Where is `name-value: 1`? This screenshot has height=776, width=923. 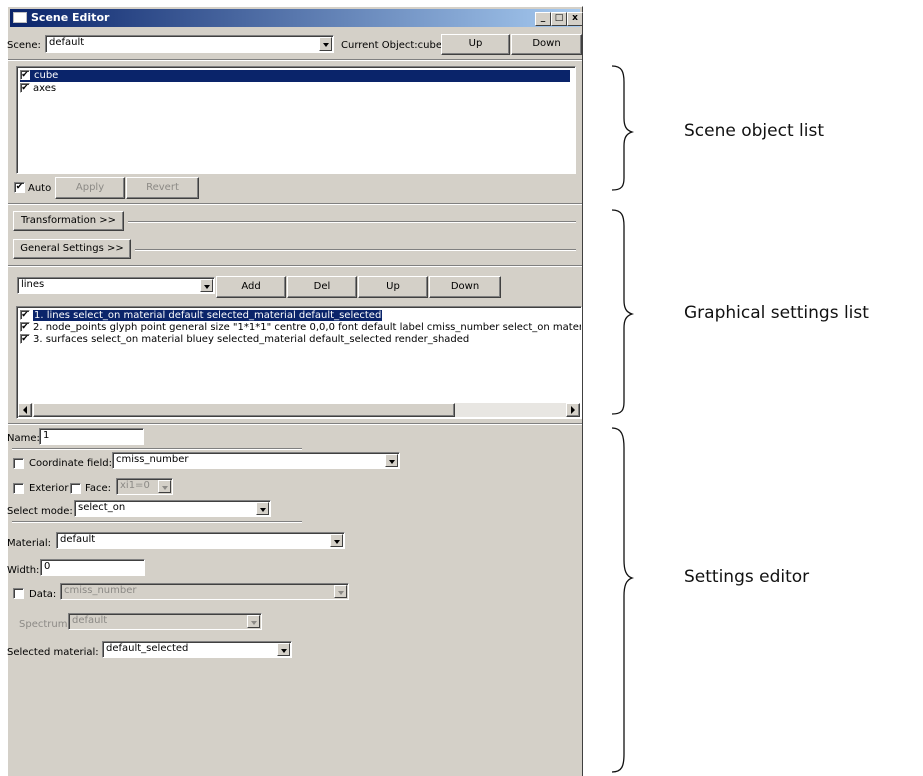
name-value: 1 is located at coordinates (46, 435).